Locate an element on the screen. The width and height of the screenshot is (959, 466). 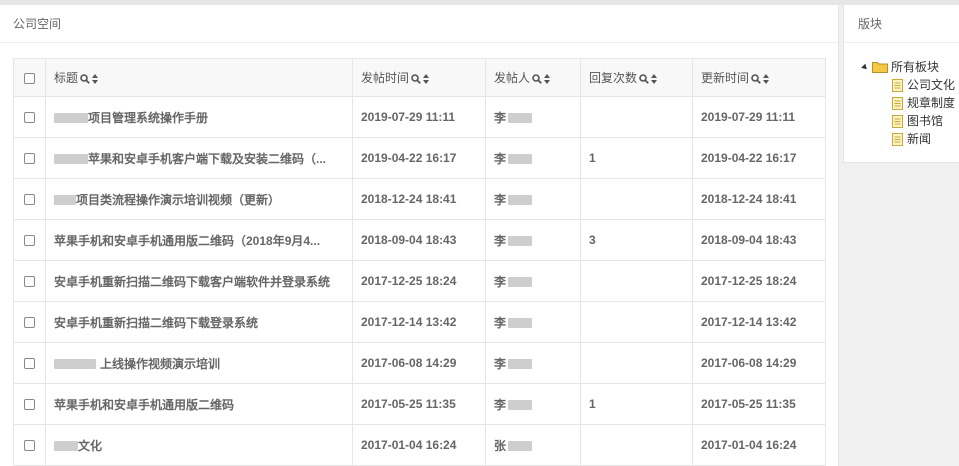
update-time: 2019-04-22 16:17 is located at coordinates (759, 158).